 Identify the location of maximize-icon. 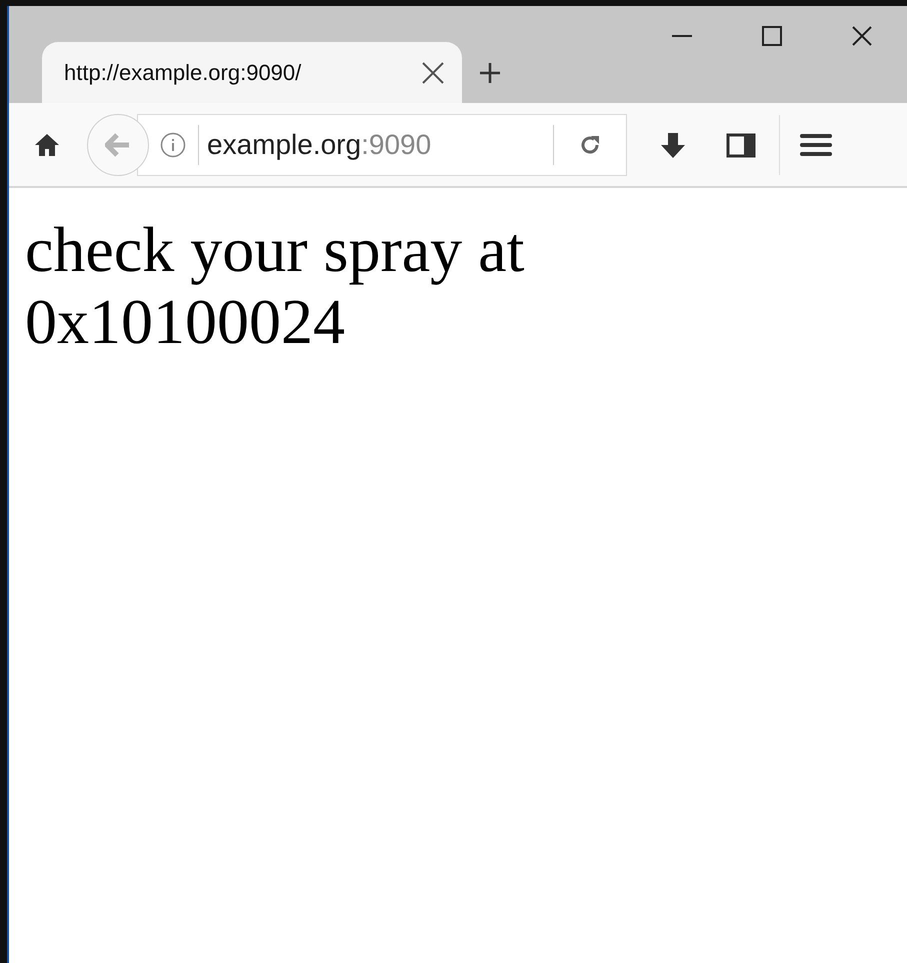
(772, 36).